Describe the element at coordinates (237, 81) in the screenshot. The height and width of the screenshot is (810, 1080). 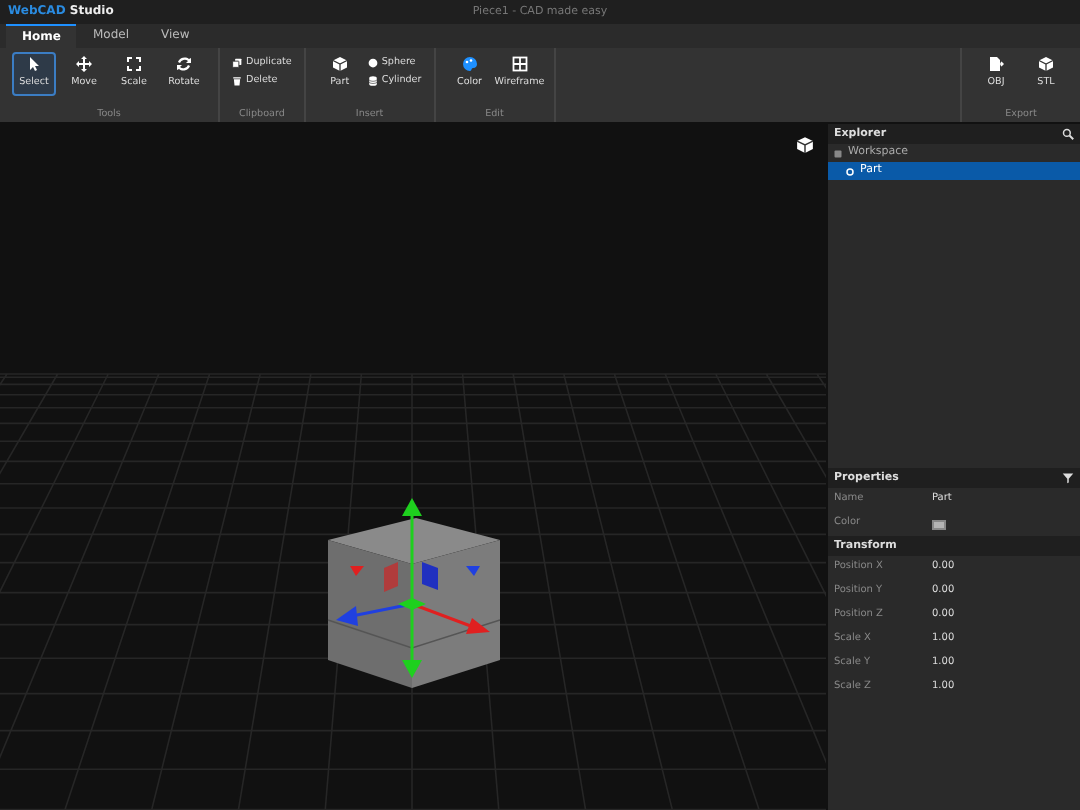
I see `trash-icon` at that location.